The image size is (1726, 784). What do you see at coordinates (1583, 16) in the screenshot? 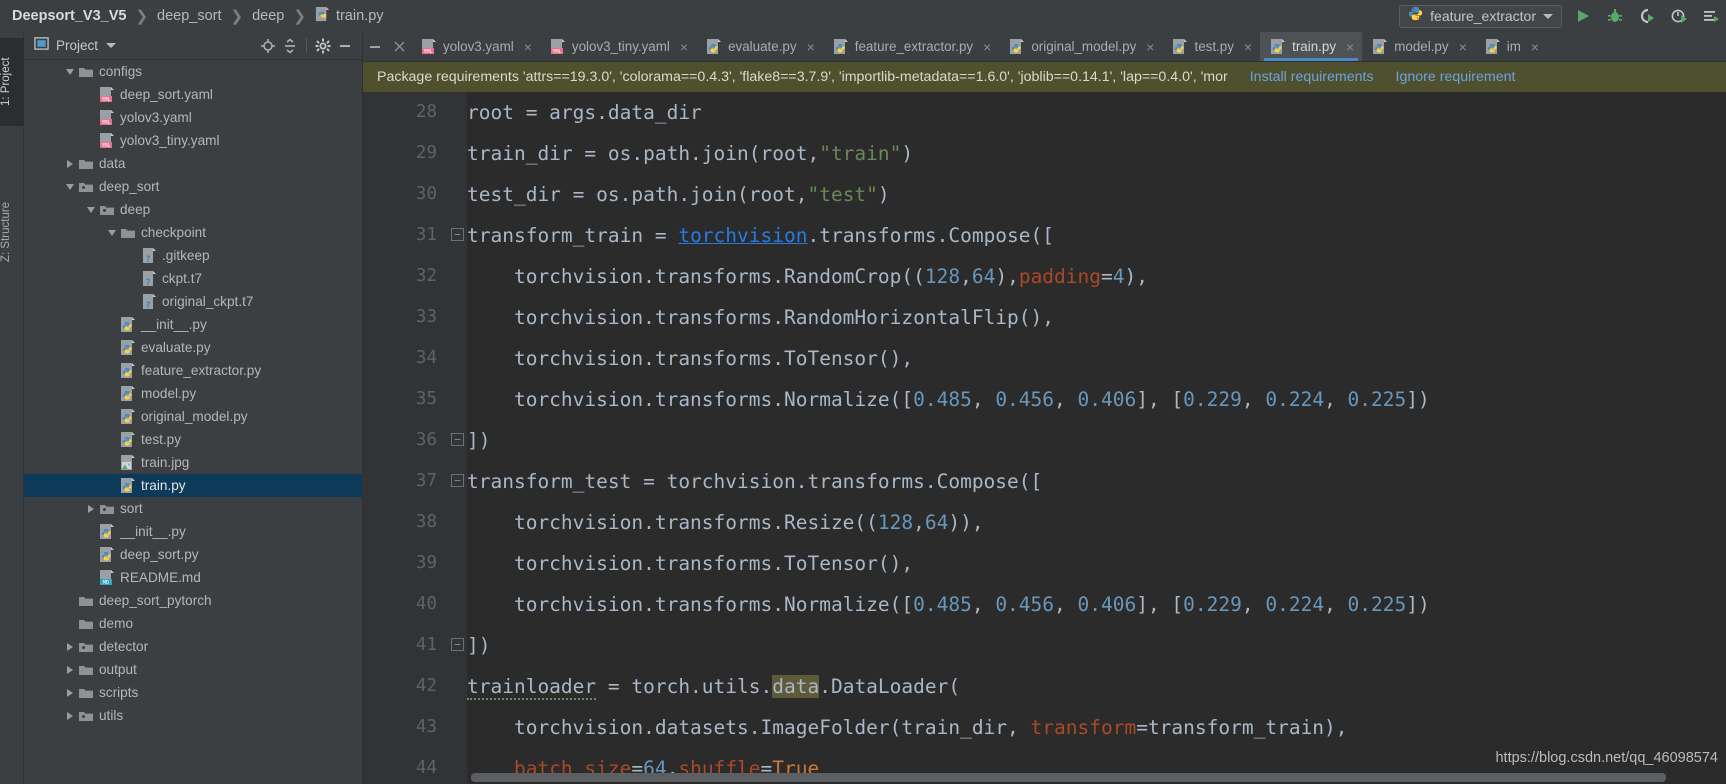
I see `run-icon` at bounding box center [1583, 16].